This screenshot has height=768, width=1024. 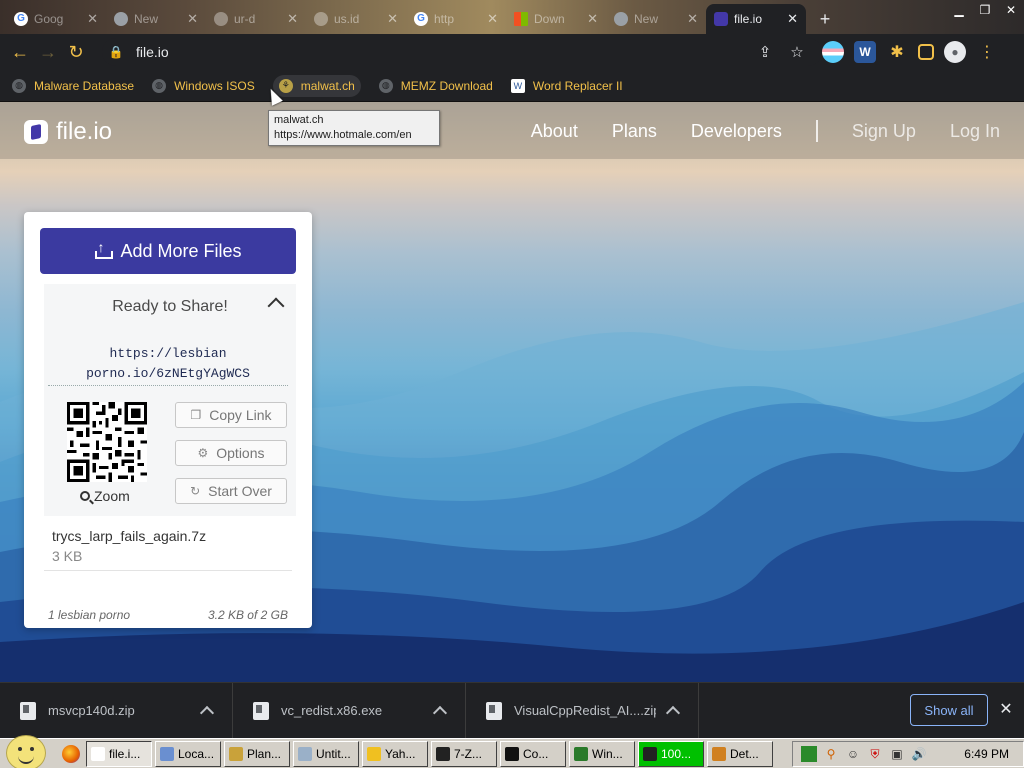 I want to click on start-button, so click(x=28, y=751).